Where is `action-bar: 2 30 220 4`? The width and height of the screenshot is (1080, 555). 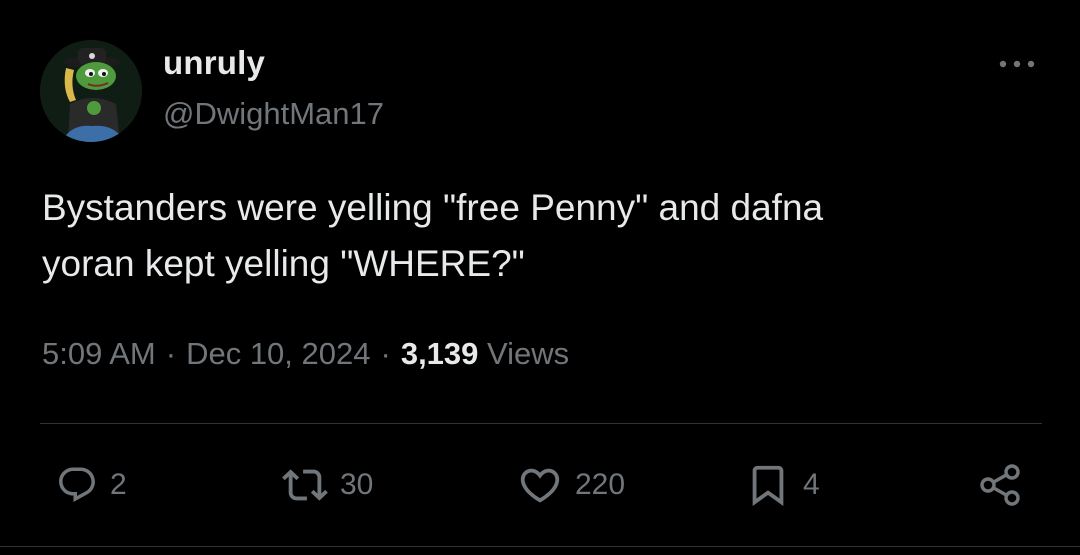
action-bar: 2 30 220 4 is located at coordinates (540, 485).